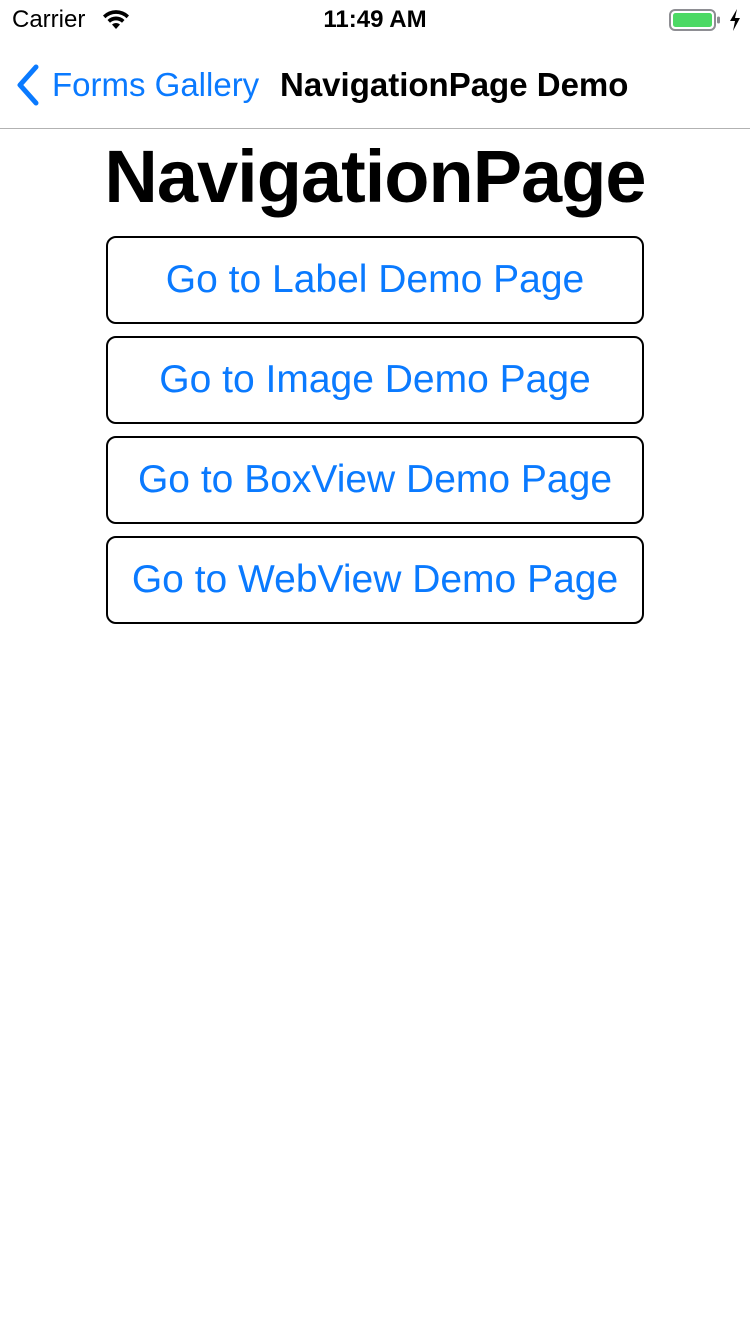  I want to click on go-to-boxview-demo-button: Go to BoxView Demo Page, so click(375, 480).